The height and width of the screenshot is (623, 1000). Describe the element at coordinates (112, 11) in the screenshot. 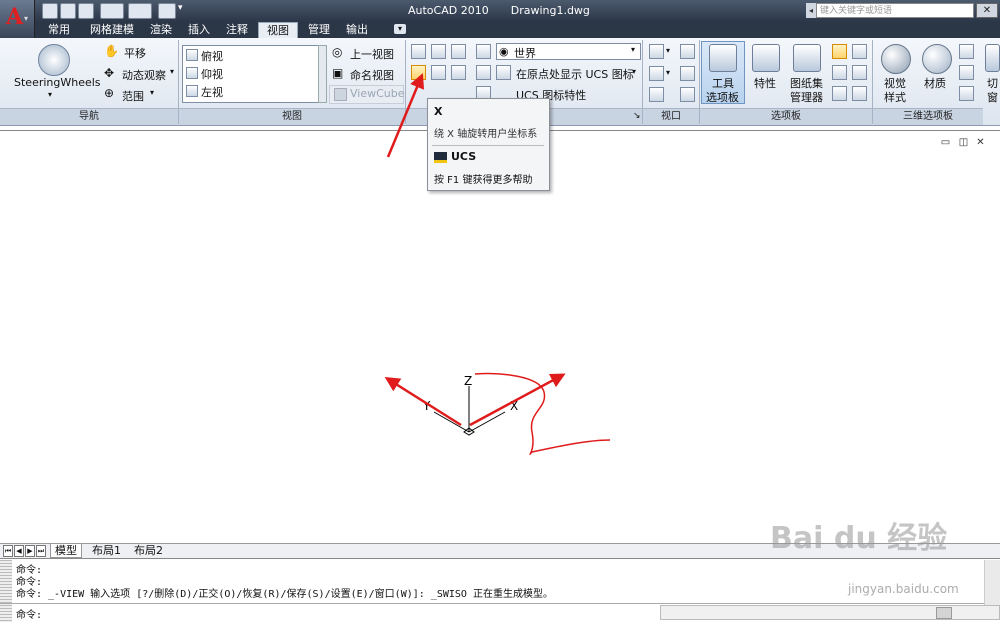

I see `undo-icon` at that location.